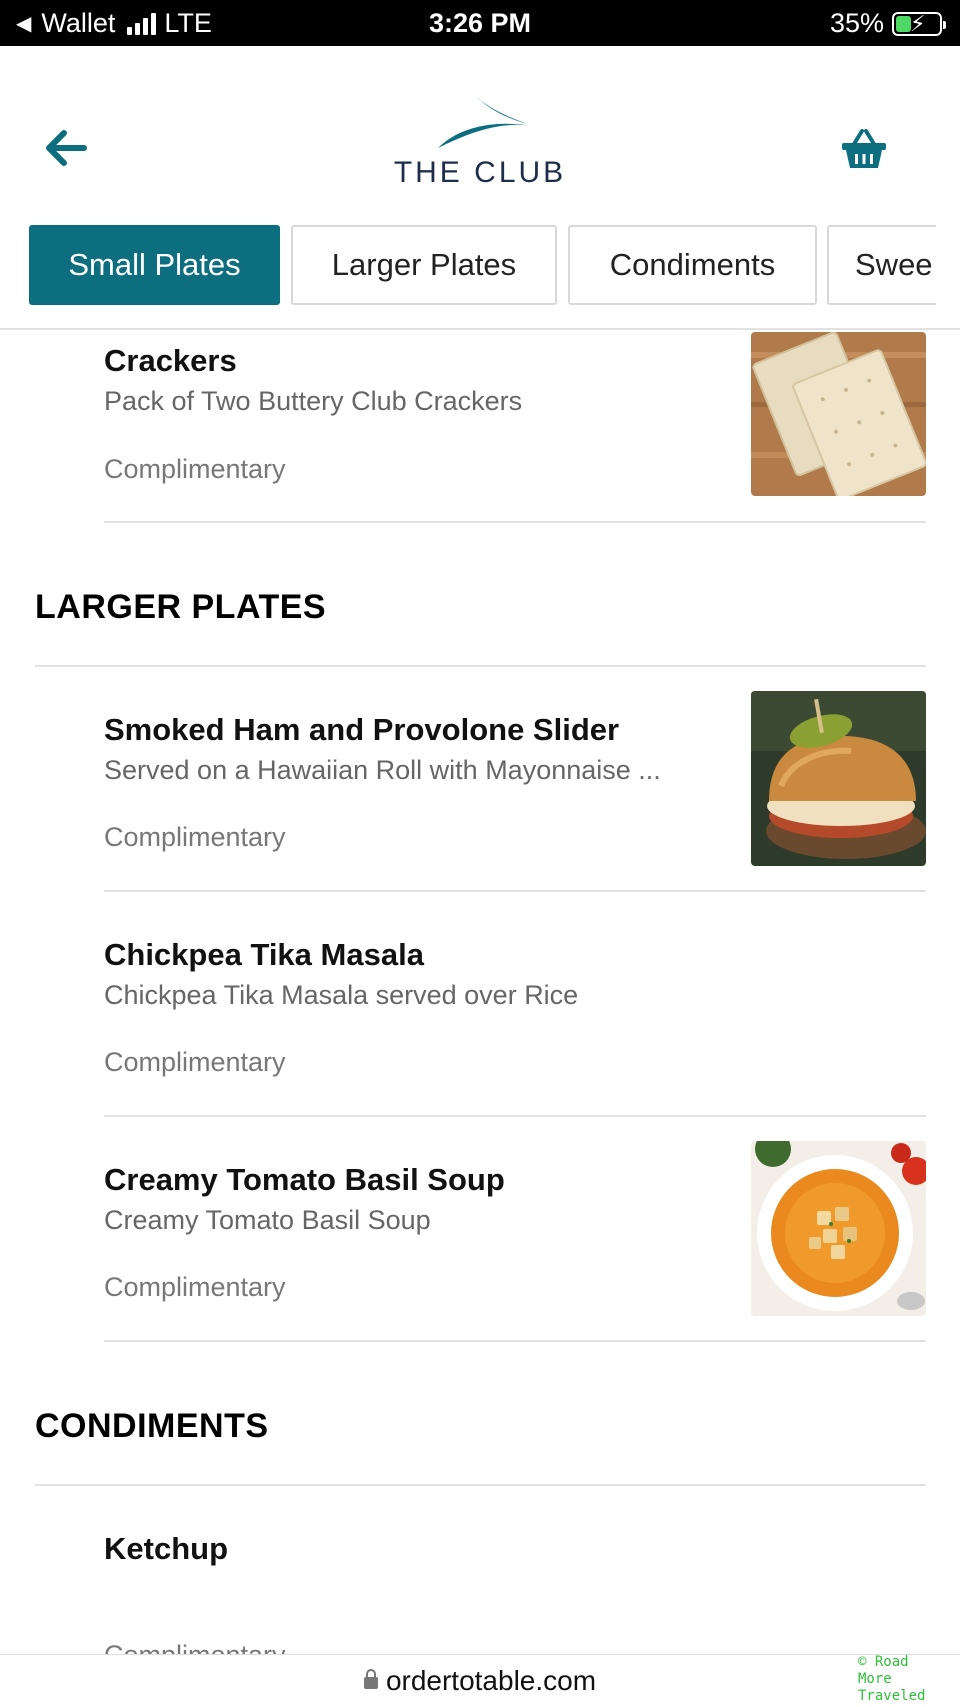 The image size is (960, 1707). What do you see at coordinates (485, 122) in the screenshot?
I see `club-logo-swoosh-icon` at bounding box center [485, 122].